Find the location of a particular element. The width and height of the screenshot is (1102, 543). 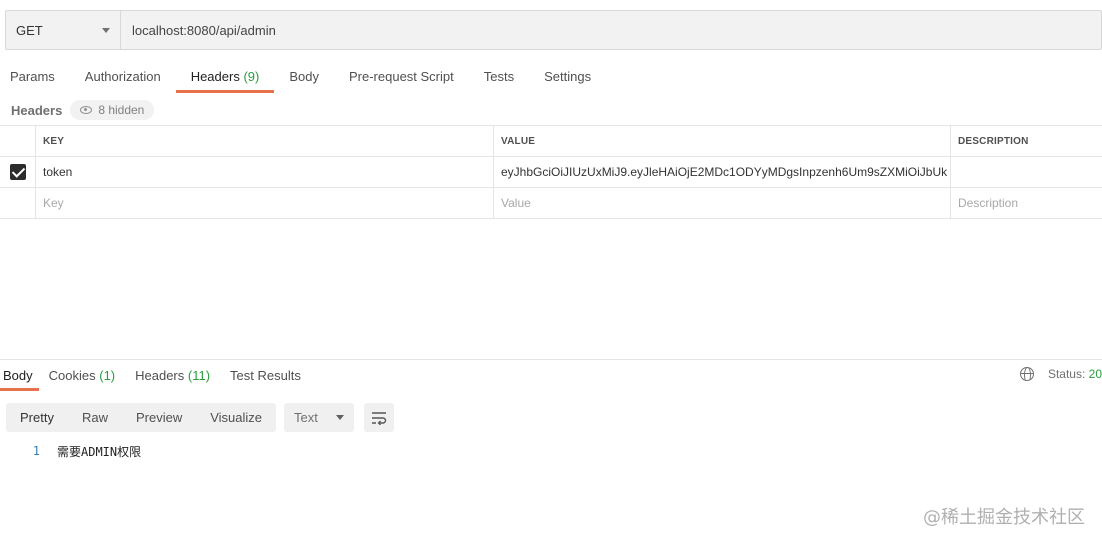

tab-authorization: Authorization is located at coordinates (123, 77).